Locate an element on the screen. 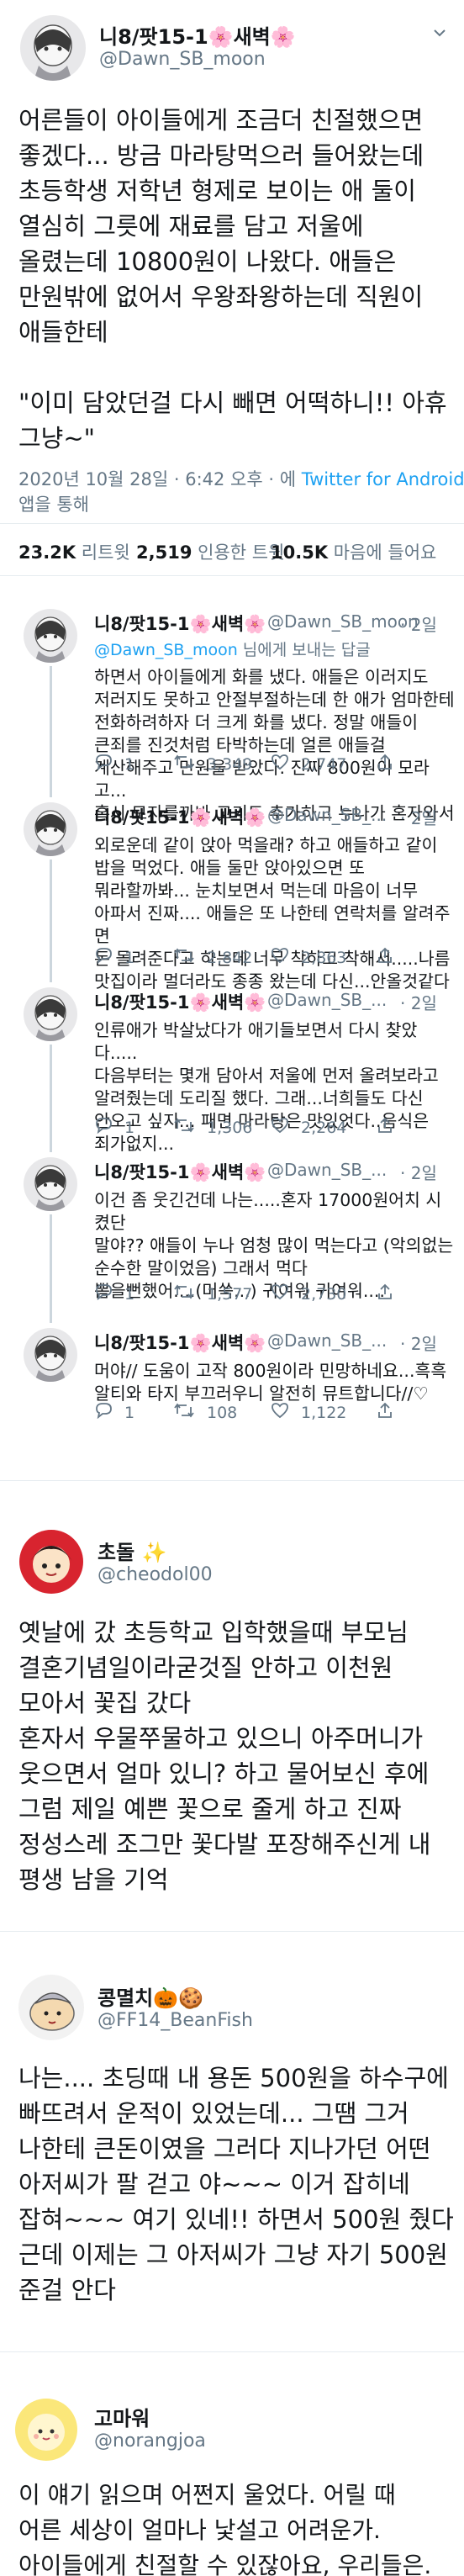 The width and height of the screenshot is (464, 2576). retweet-button: 3,349 is located at coordinates (212, 764).